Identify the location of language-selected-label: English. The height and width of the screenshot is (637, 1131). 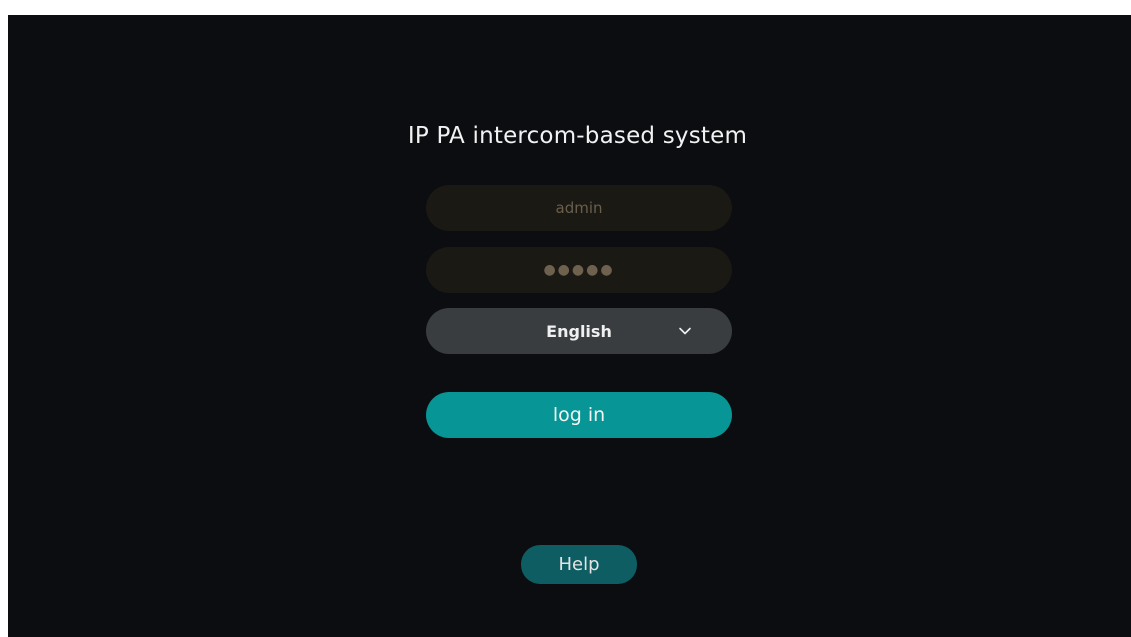
(579, 331).